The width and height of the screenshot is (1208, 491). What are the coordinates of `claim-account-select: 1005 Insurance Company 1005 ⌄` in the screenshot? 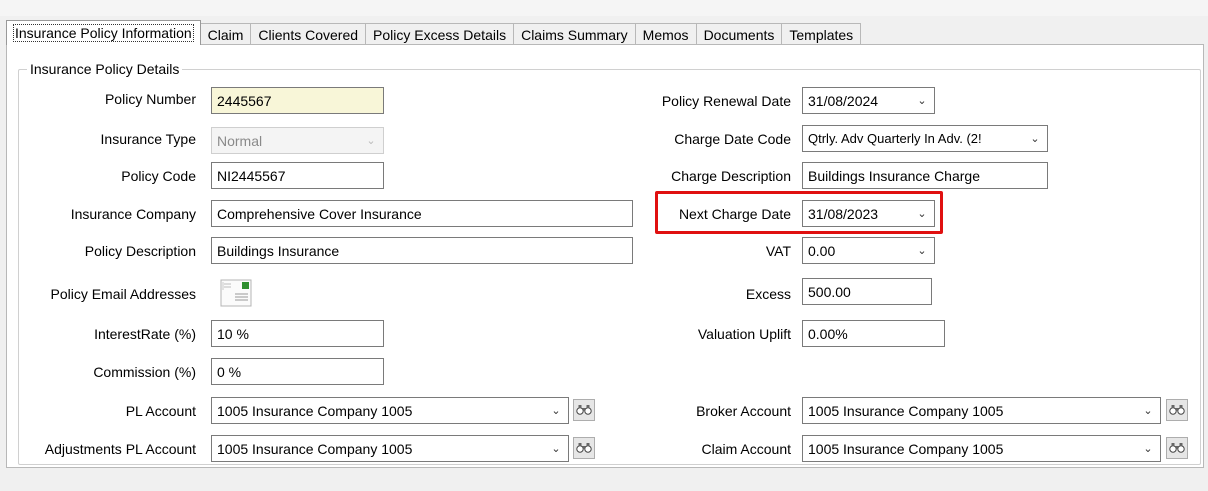 It's located at (981, 448).